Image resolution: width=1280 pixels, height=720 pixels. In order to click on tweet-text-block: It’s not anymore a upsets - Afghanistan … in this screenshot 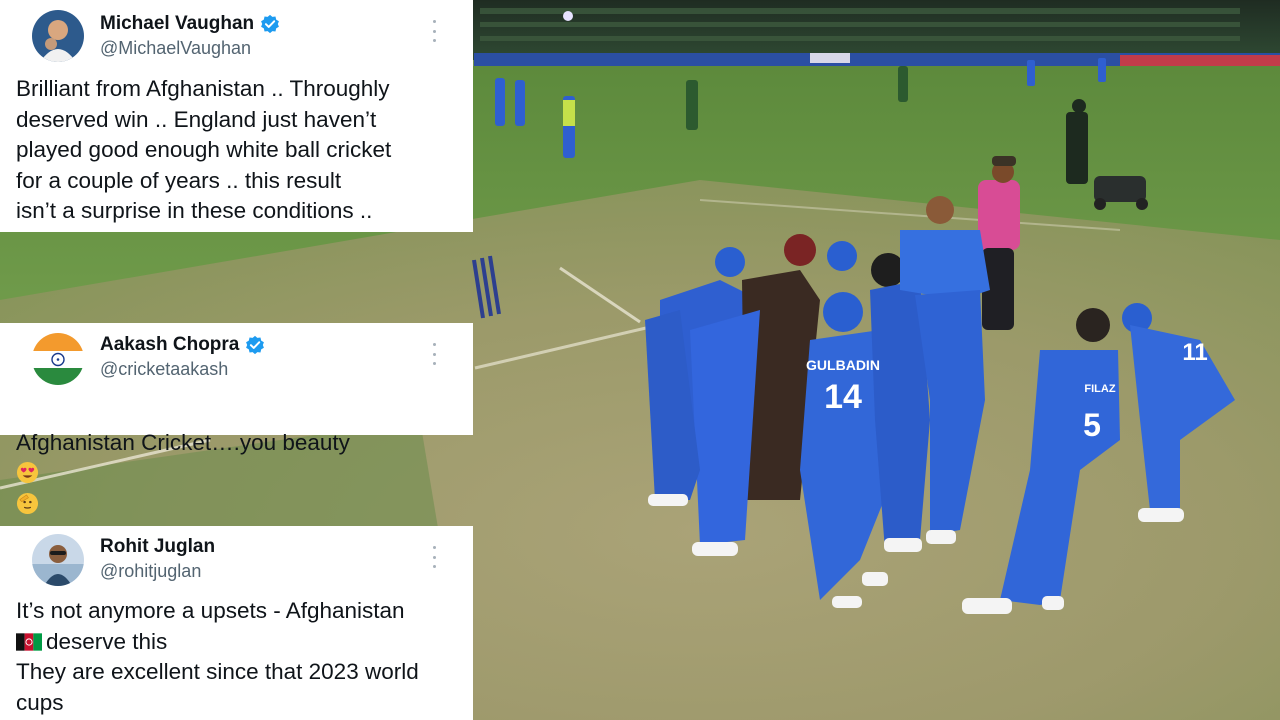, I will do `click(236, 652)`.